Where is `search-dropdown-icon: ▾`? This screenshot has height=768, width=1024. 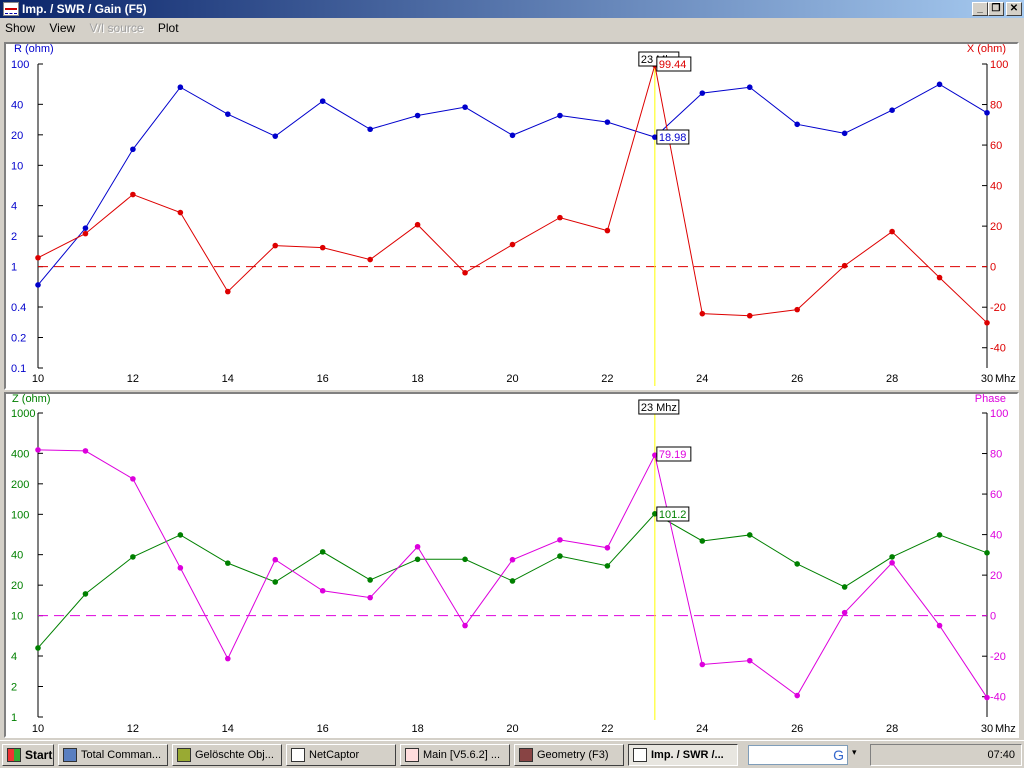
search-dropdown-icon: ▾ is located at coordinates (854, 752).